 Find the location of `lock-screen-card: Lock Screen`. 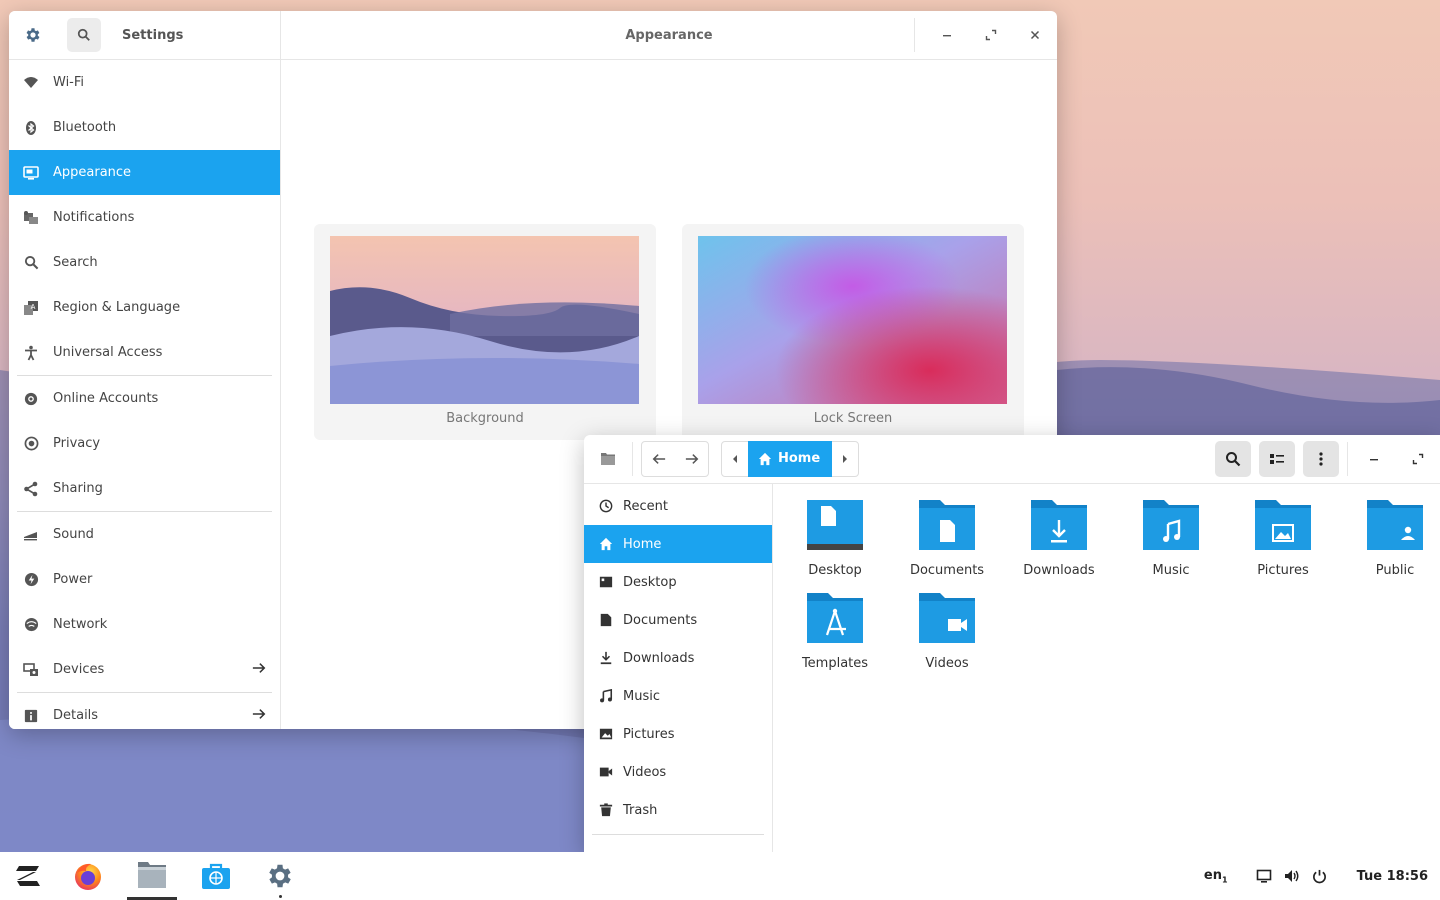

lock-screen-card: Lock Screen is located at coordinates (853, 332).